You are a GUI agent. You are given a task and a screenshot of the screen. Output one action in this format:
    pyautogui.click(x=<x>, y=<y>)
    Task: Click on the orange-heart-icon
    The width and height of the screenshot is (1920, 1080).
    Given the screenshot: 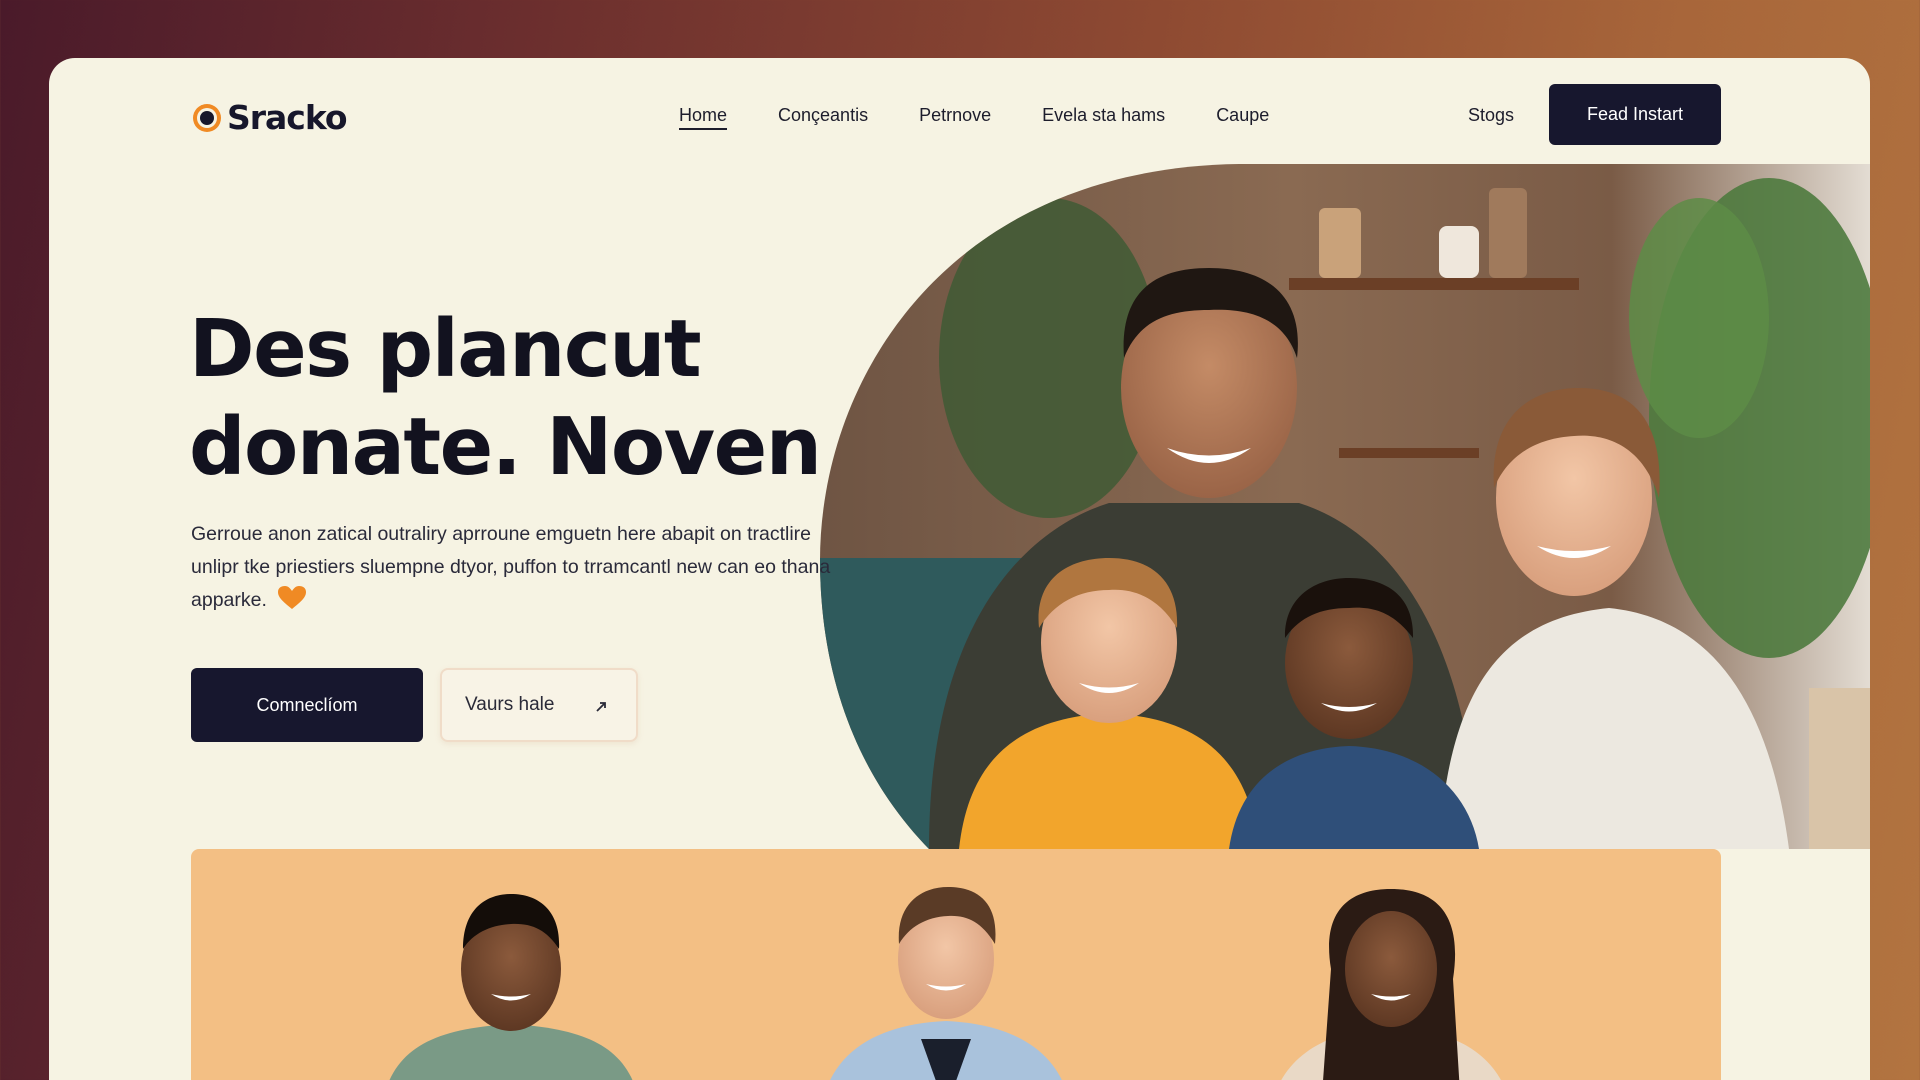 What is the action you would take?
    pyautogui.click(x=292, y=603)
    